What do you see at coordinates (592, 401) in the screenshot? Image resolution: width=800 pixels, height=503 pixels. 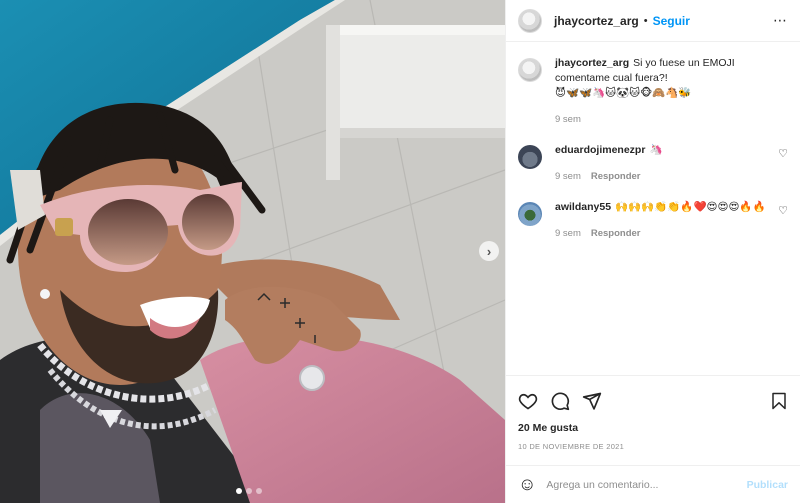 I see `share-icon` at bounding box center [592, 401].